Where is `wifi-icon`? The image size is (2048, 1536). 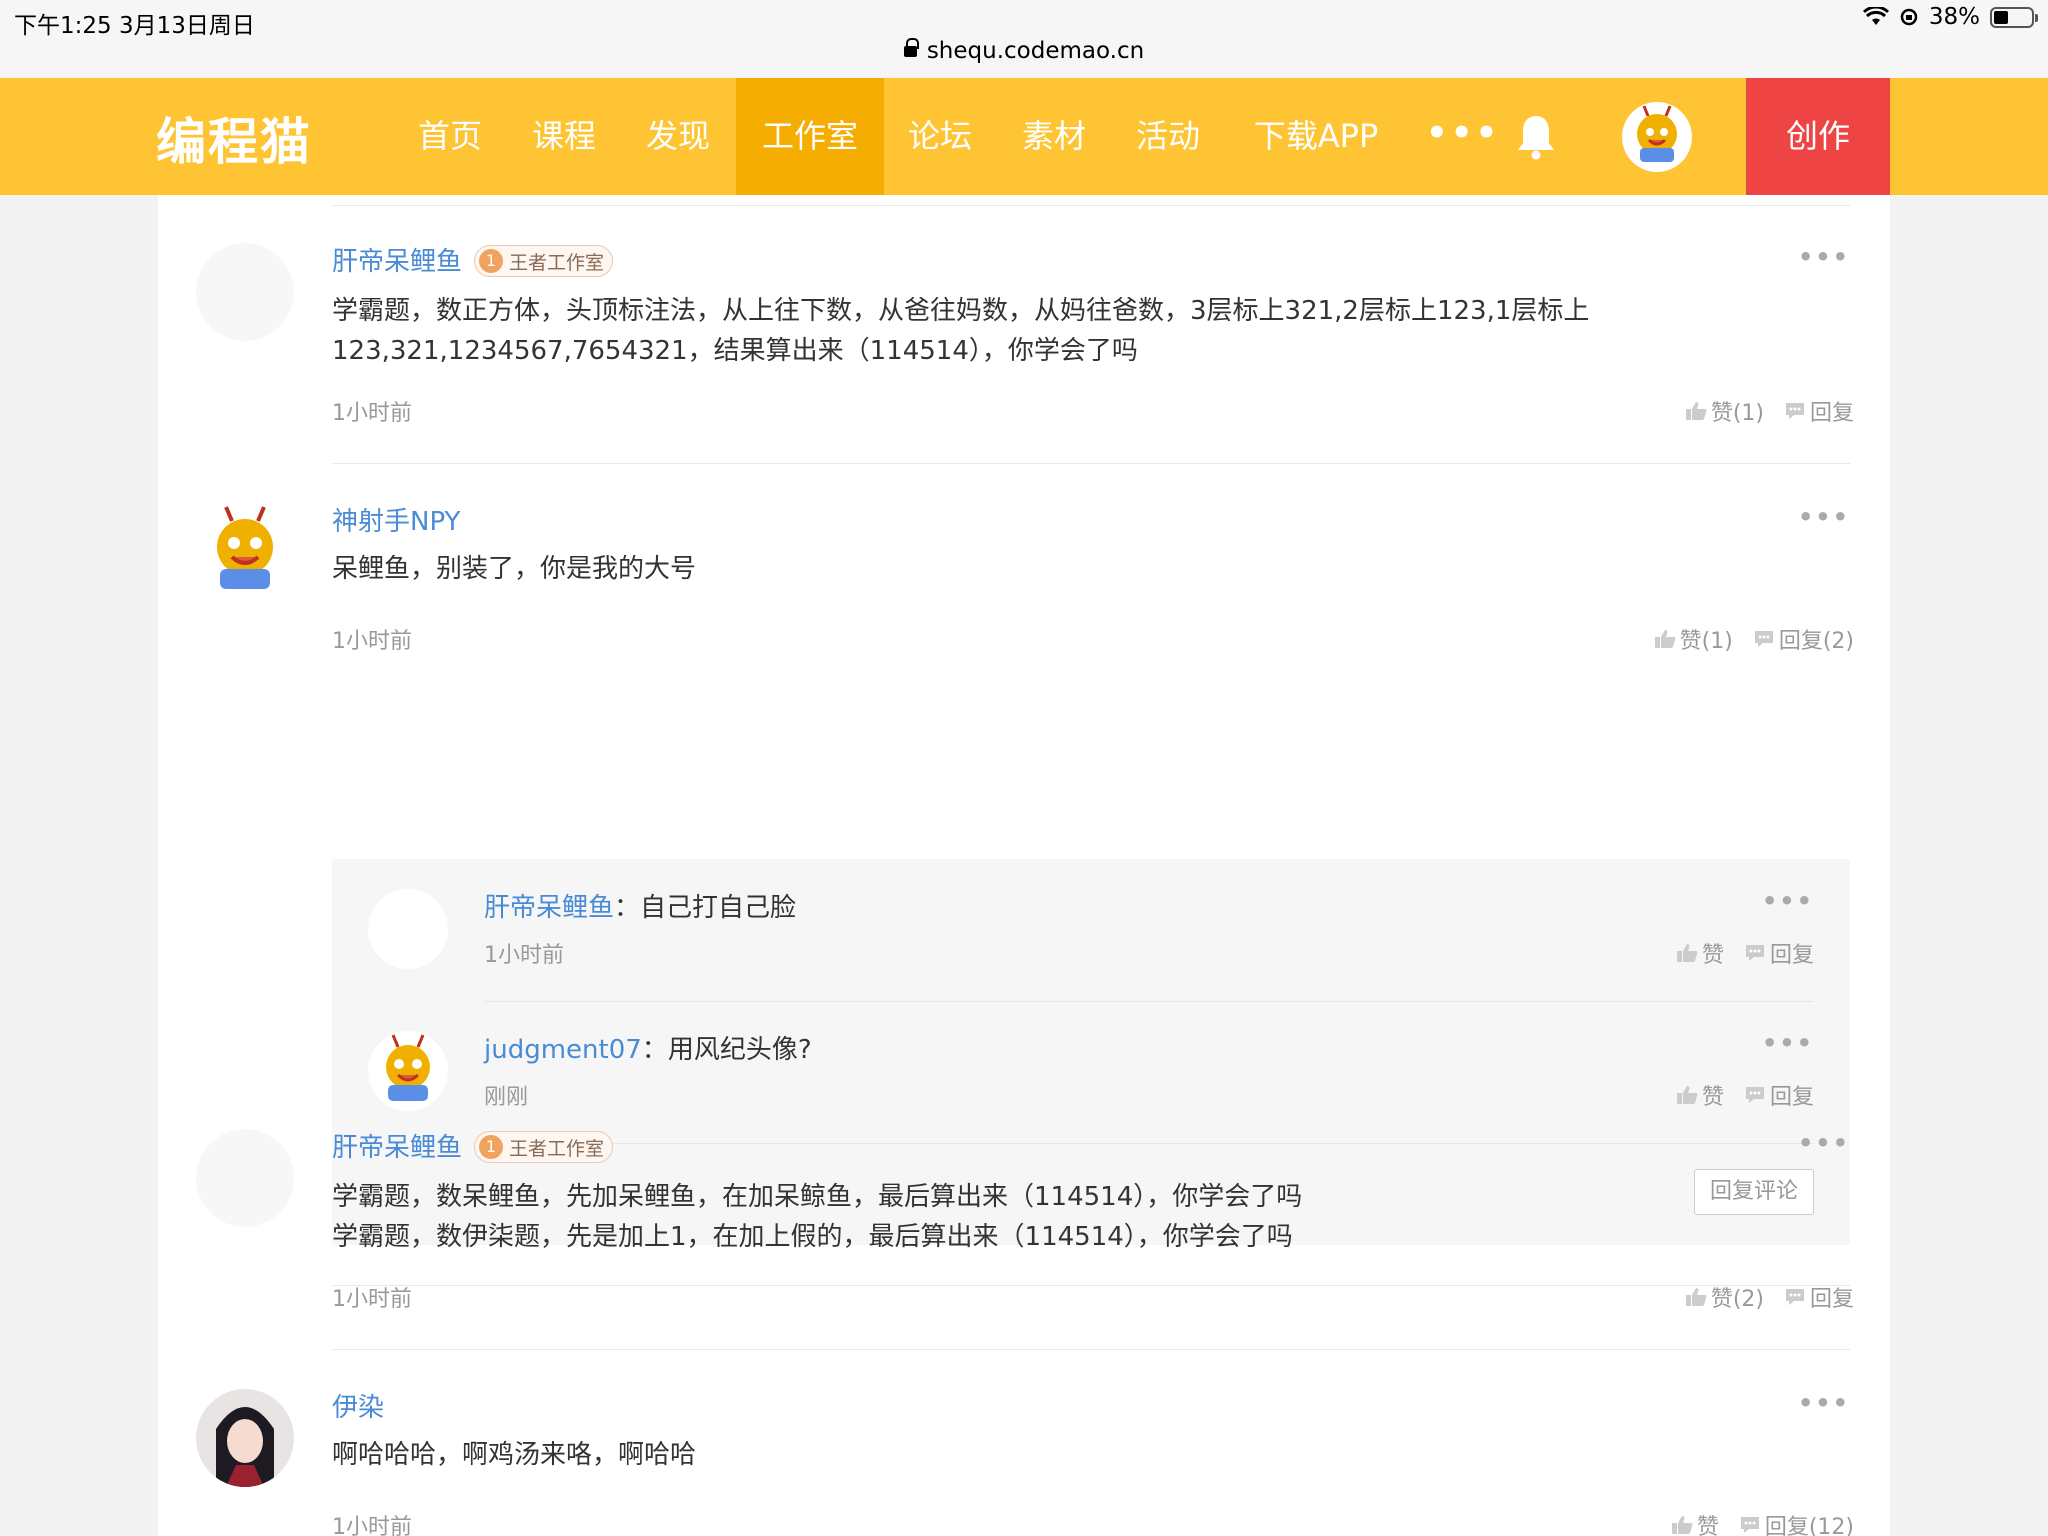
wifi-icon is located at coordinates (1875, 16).